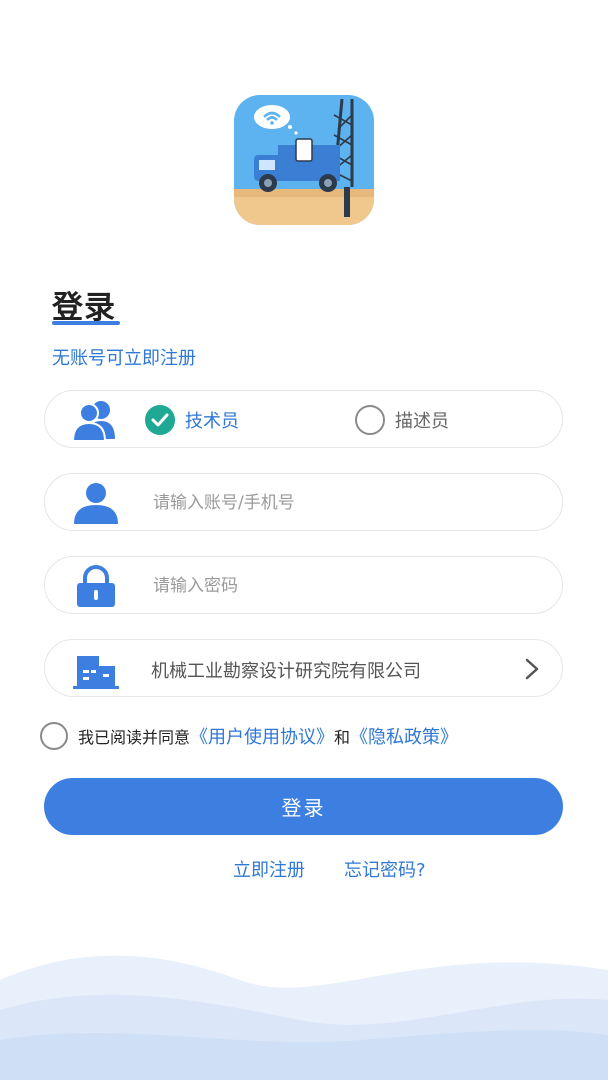 This screenshot has height=1080, width=608. What do you see at coordinates (86, 323) in the screenshot?
I see `title-underline` at bounding box center [86, 323].